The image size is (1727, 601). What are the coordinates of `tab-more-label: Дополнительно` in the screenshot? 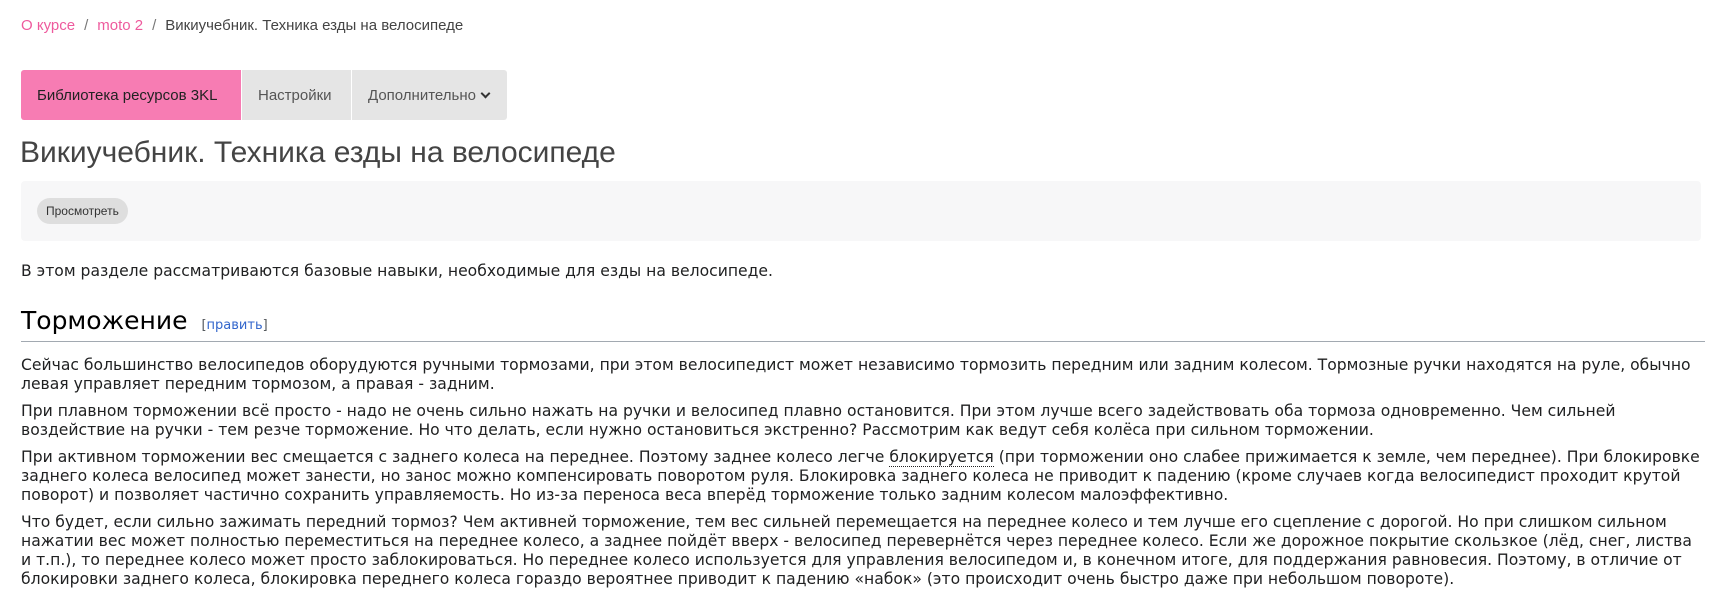 It's located at (422, 95).